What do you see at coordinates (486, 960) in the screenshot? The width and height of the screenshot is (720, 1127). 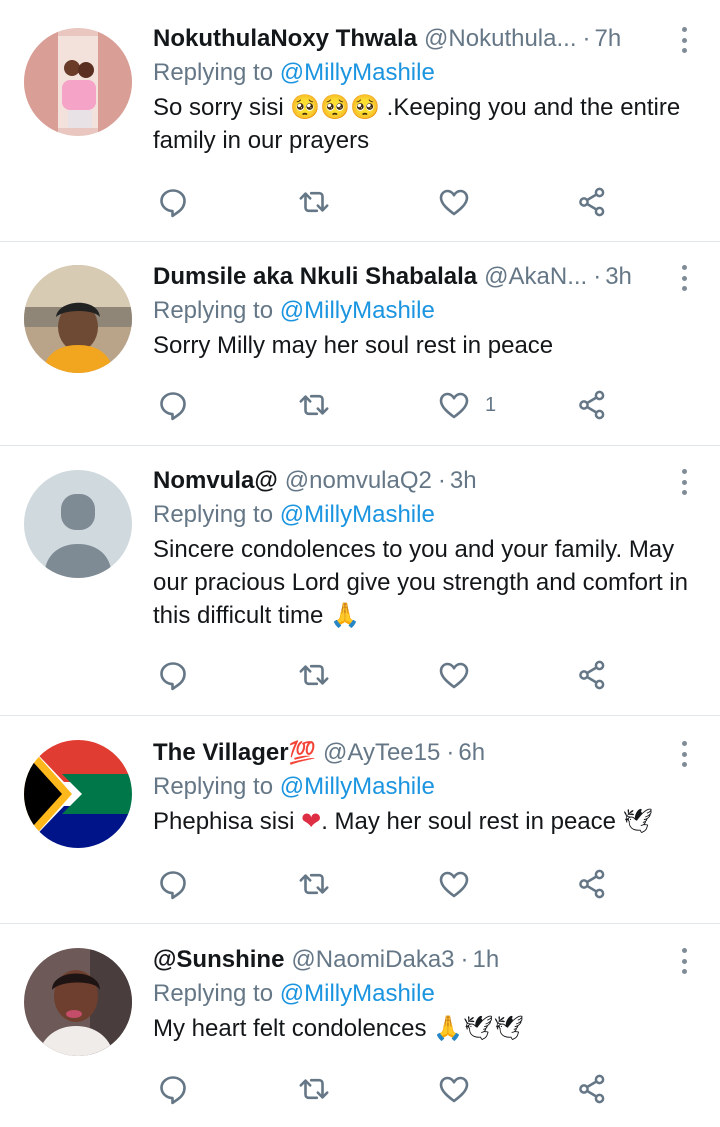 I see `timestamp: 1h` at bounding box center [486, 960].